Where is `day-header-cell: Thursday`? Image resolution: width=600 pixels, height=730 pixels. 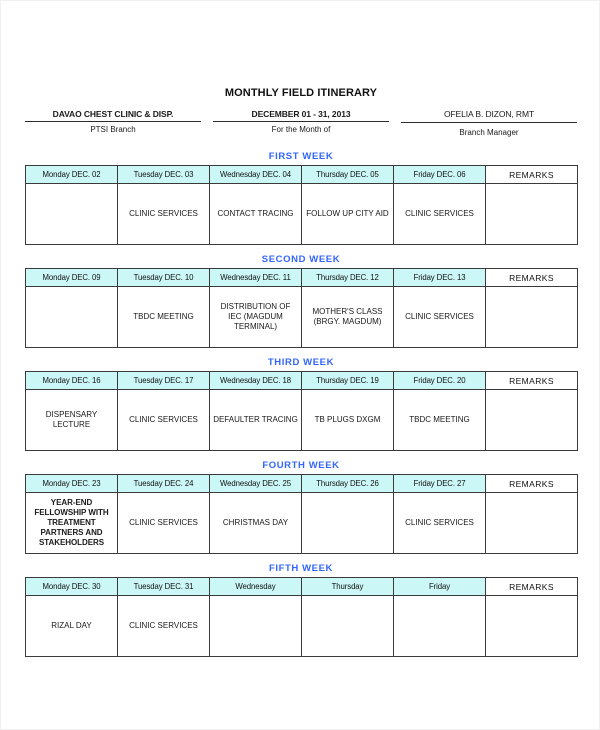 day-header-cell: Thursday is located at coordinates (347, 586).